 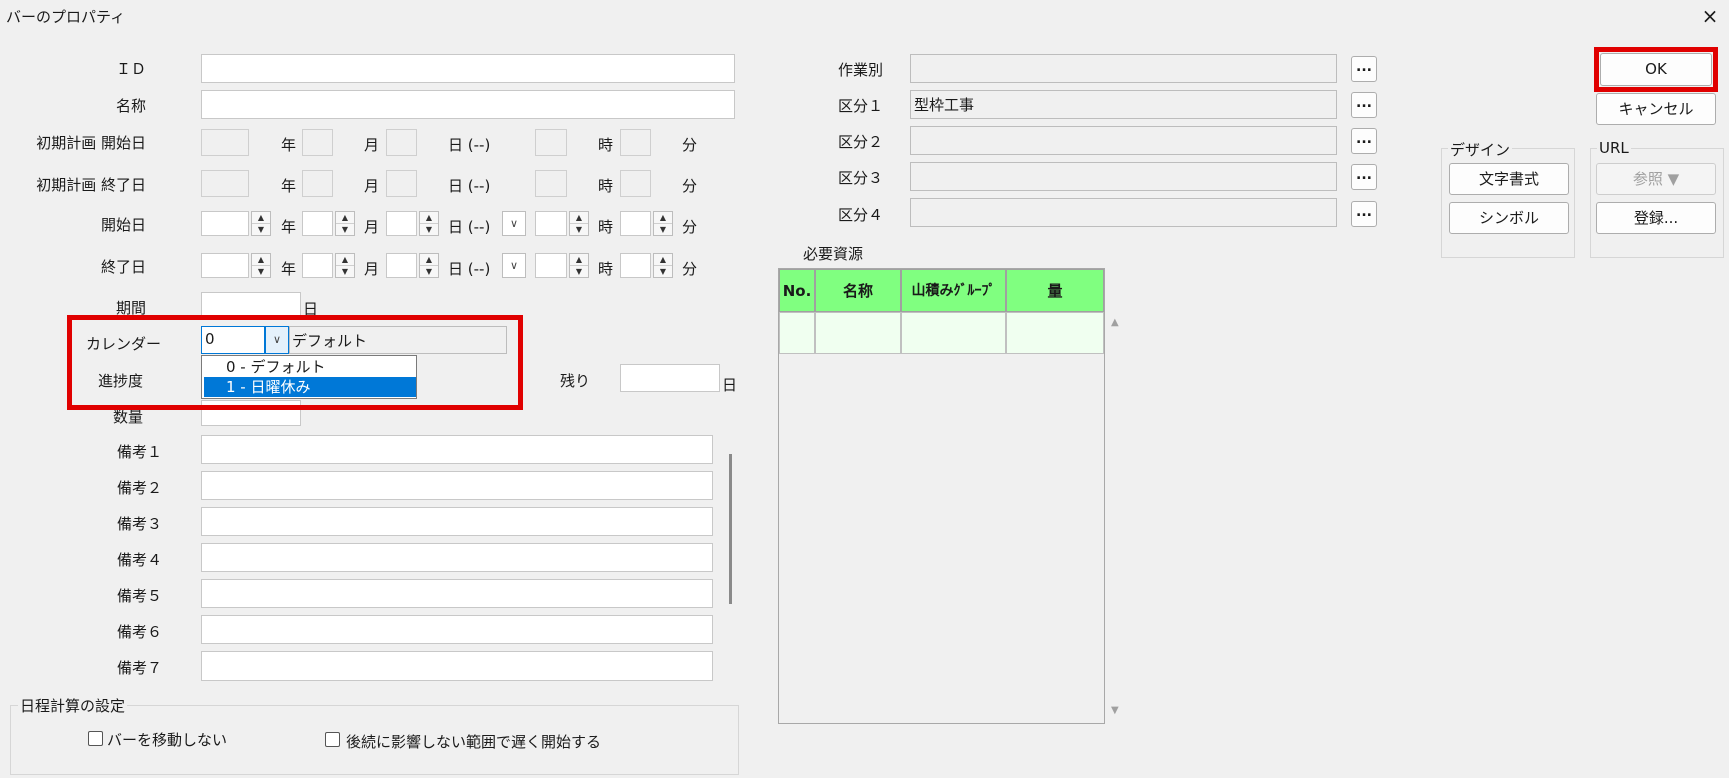 I want to click on minute-unit: 分, so click(x=690, y=227).